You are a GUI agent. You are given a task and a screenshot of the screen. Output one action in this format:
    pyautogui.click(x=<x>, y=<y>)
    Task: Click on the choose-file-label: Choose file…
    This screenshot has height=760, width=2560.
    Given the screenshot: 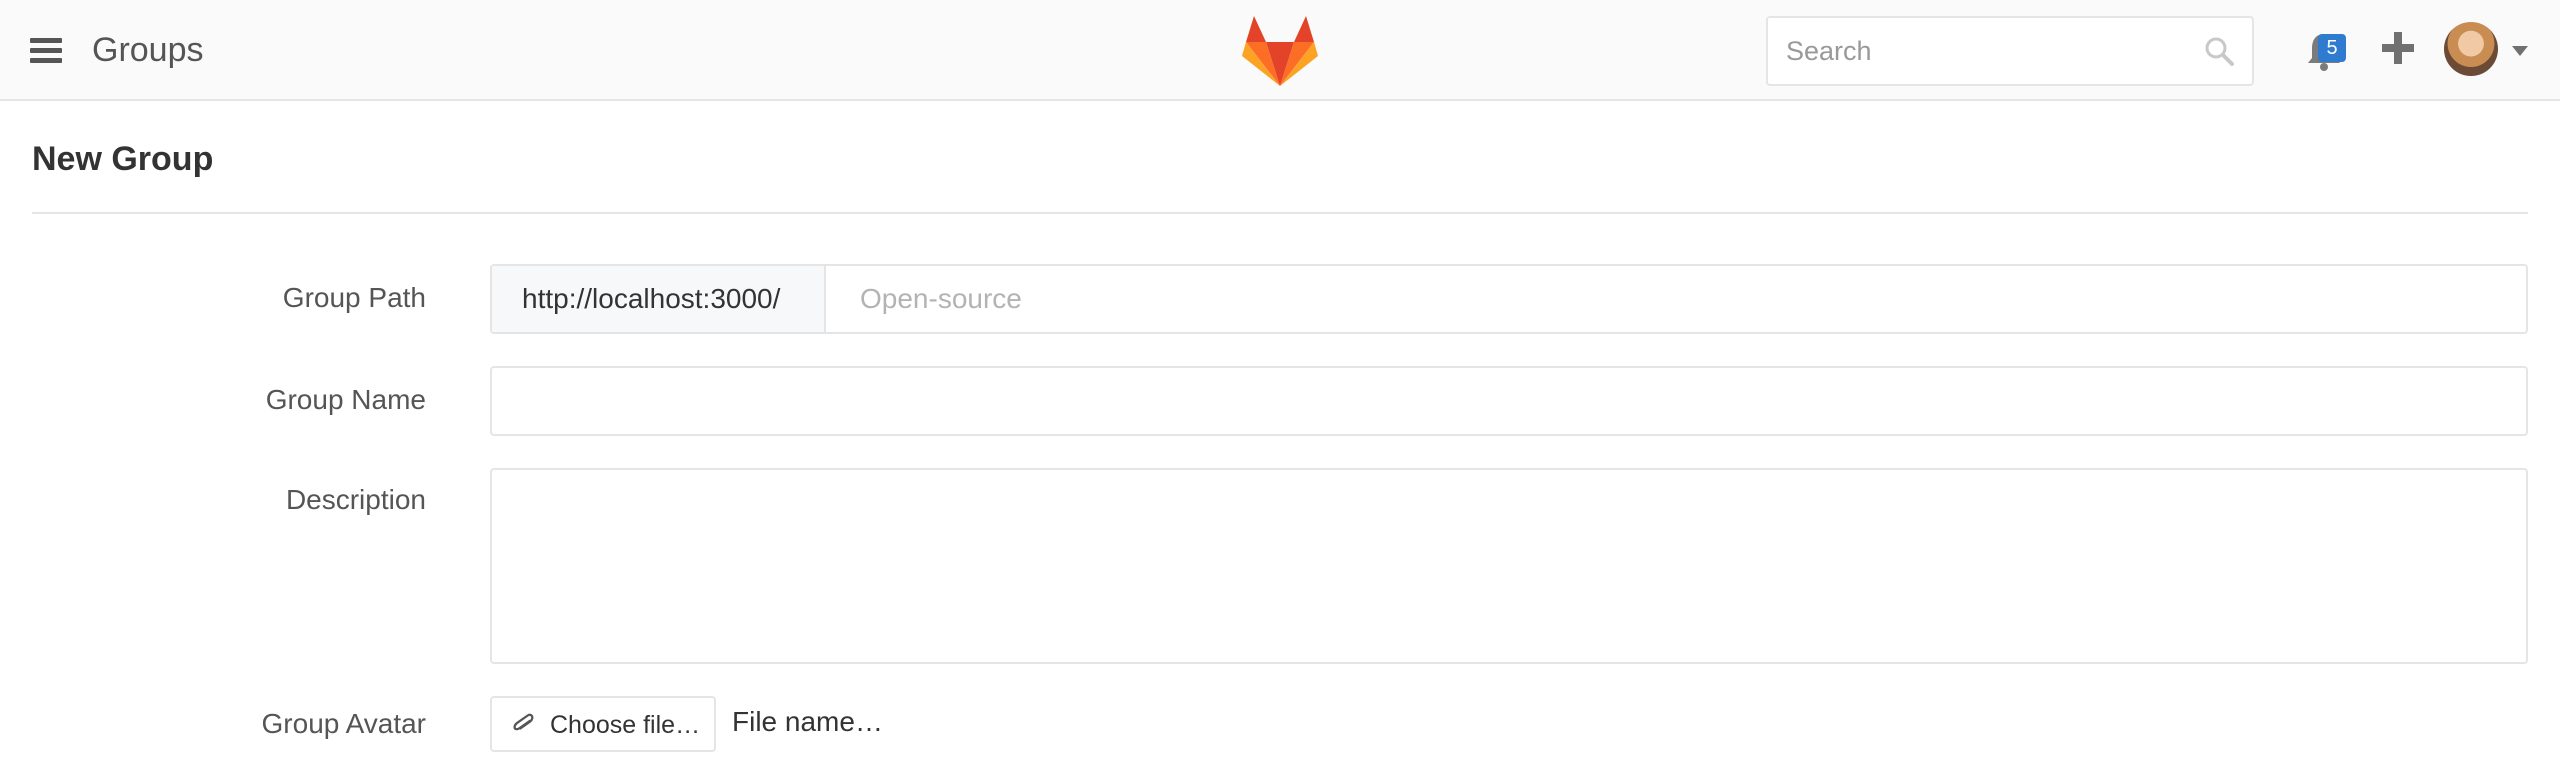 What is the action you would take?
    pyautogui.click(x=625, y=725)
    